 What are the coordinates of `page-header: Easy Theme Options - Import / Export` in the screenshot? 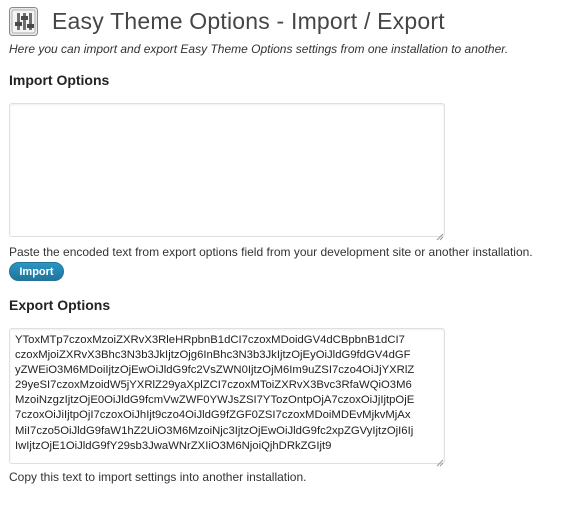 It's located at (227, 21).